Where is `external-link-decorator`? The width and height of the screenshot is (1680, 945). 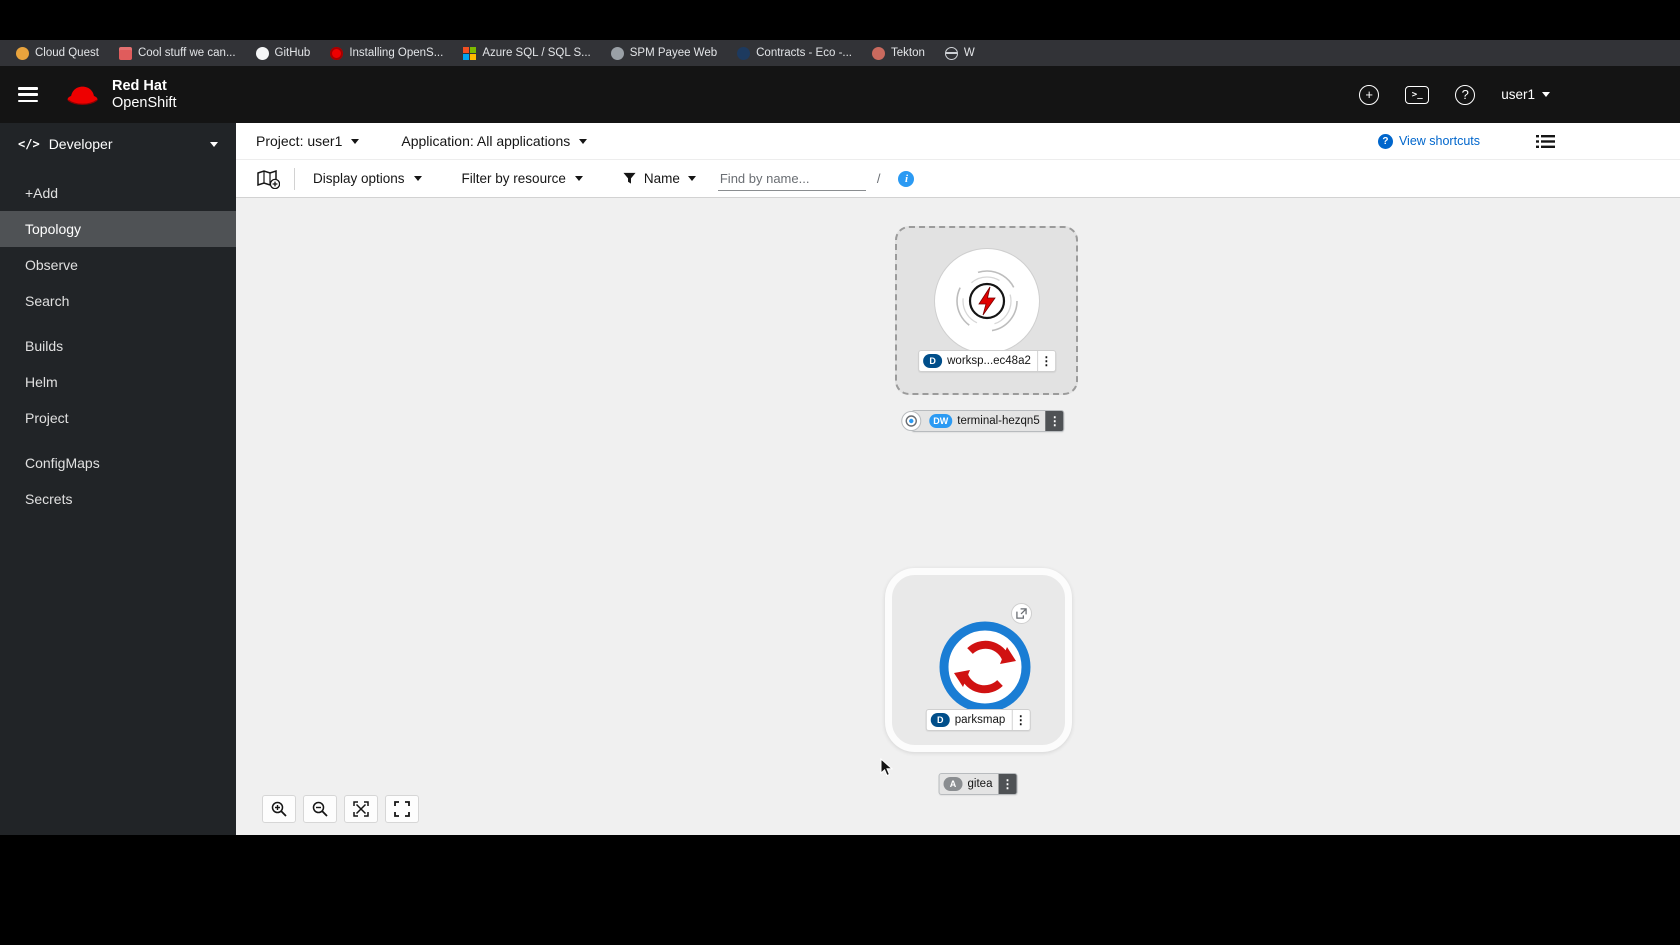
external-link-decorator is located at coordinates (1021, 613).